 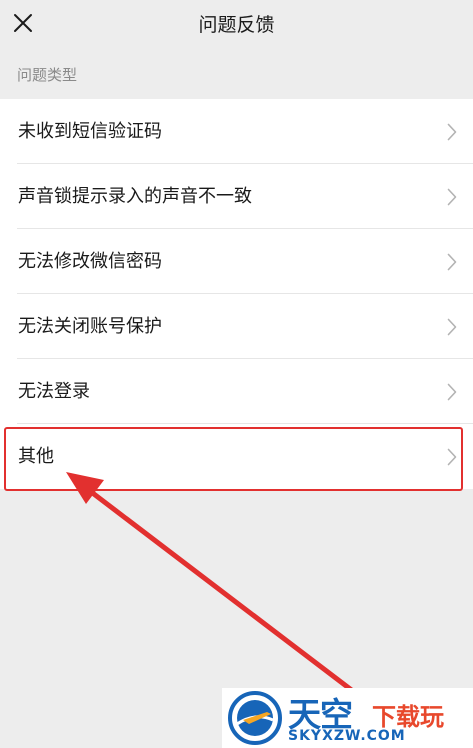 I want to click on watermark-url: SKYXZW.COM, so click(x=347, y=736).